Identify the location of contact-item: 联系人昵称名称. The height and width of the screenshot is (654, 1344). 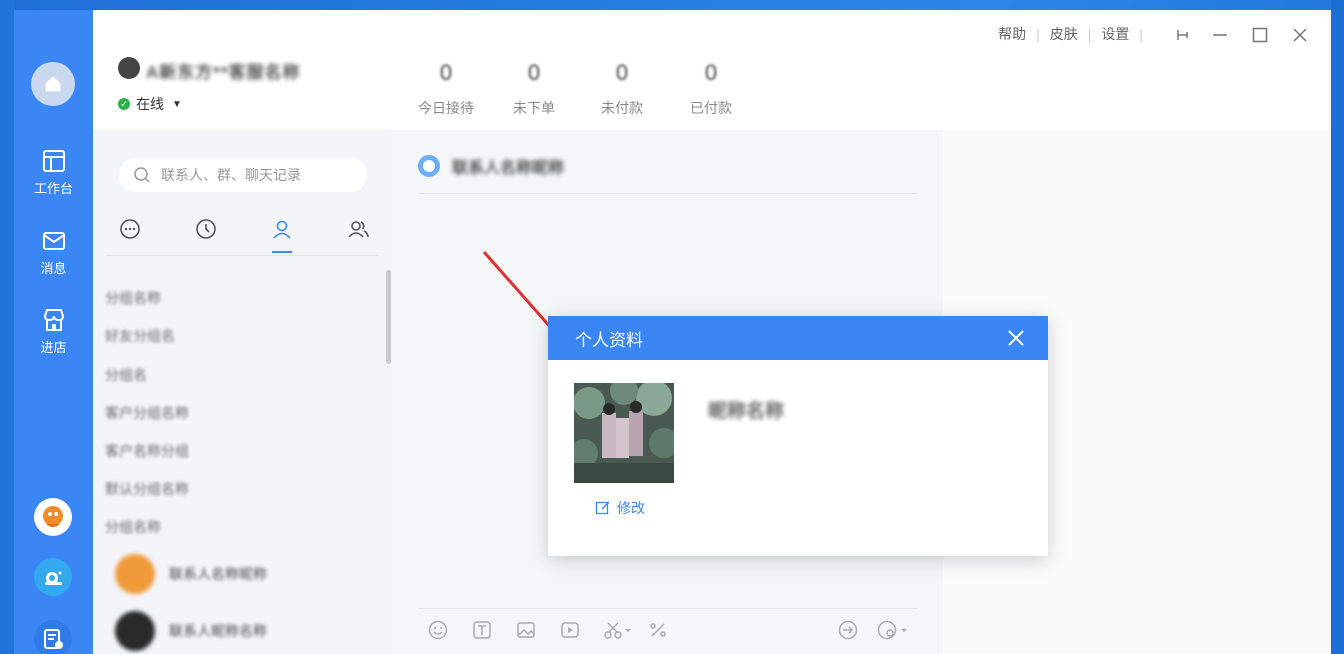
(191, 631).